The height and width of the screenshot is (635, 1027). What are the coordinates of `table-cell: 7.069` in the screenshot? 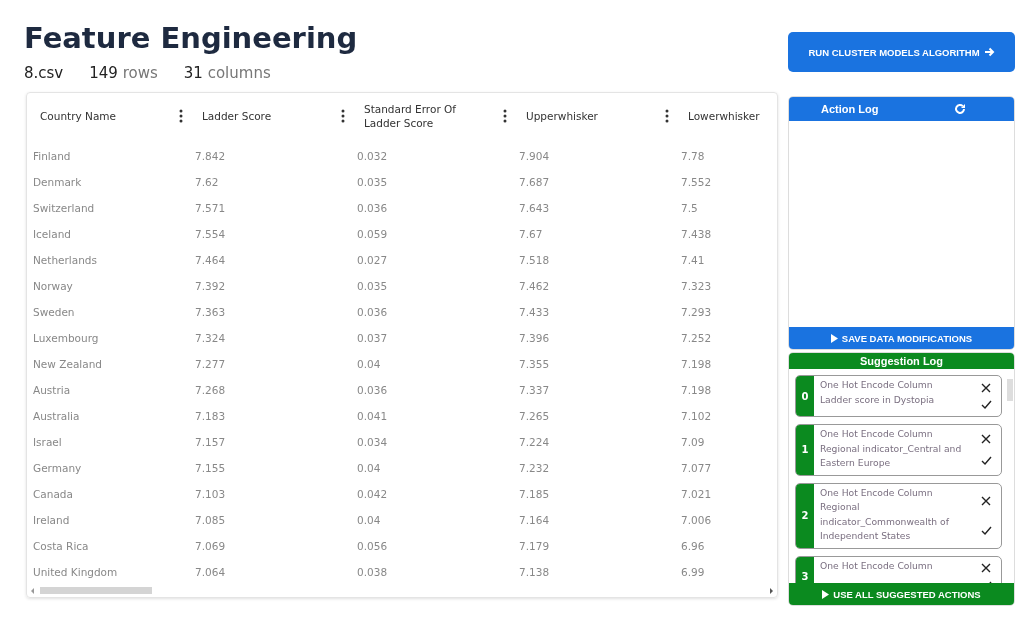 It's located at (210, 546).